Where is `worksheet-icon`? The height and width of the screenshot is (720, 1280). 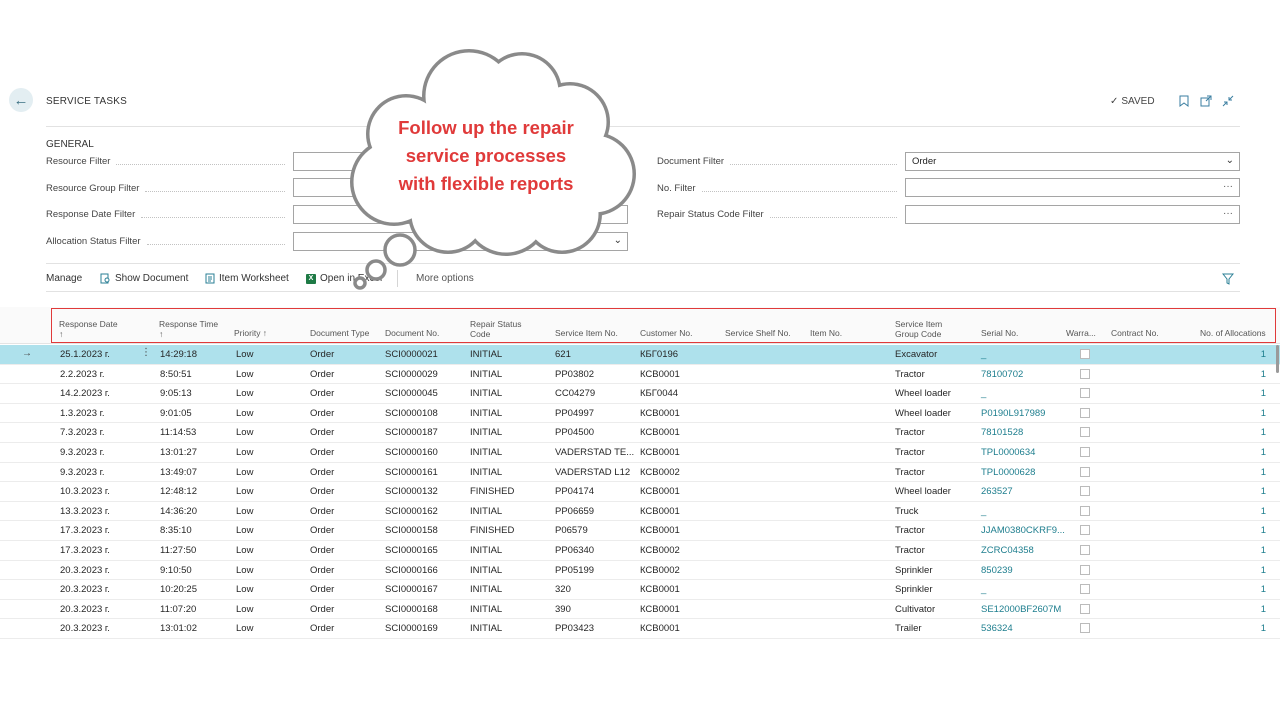 worksheet-icon is located at coordinates (210, 278).